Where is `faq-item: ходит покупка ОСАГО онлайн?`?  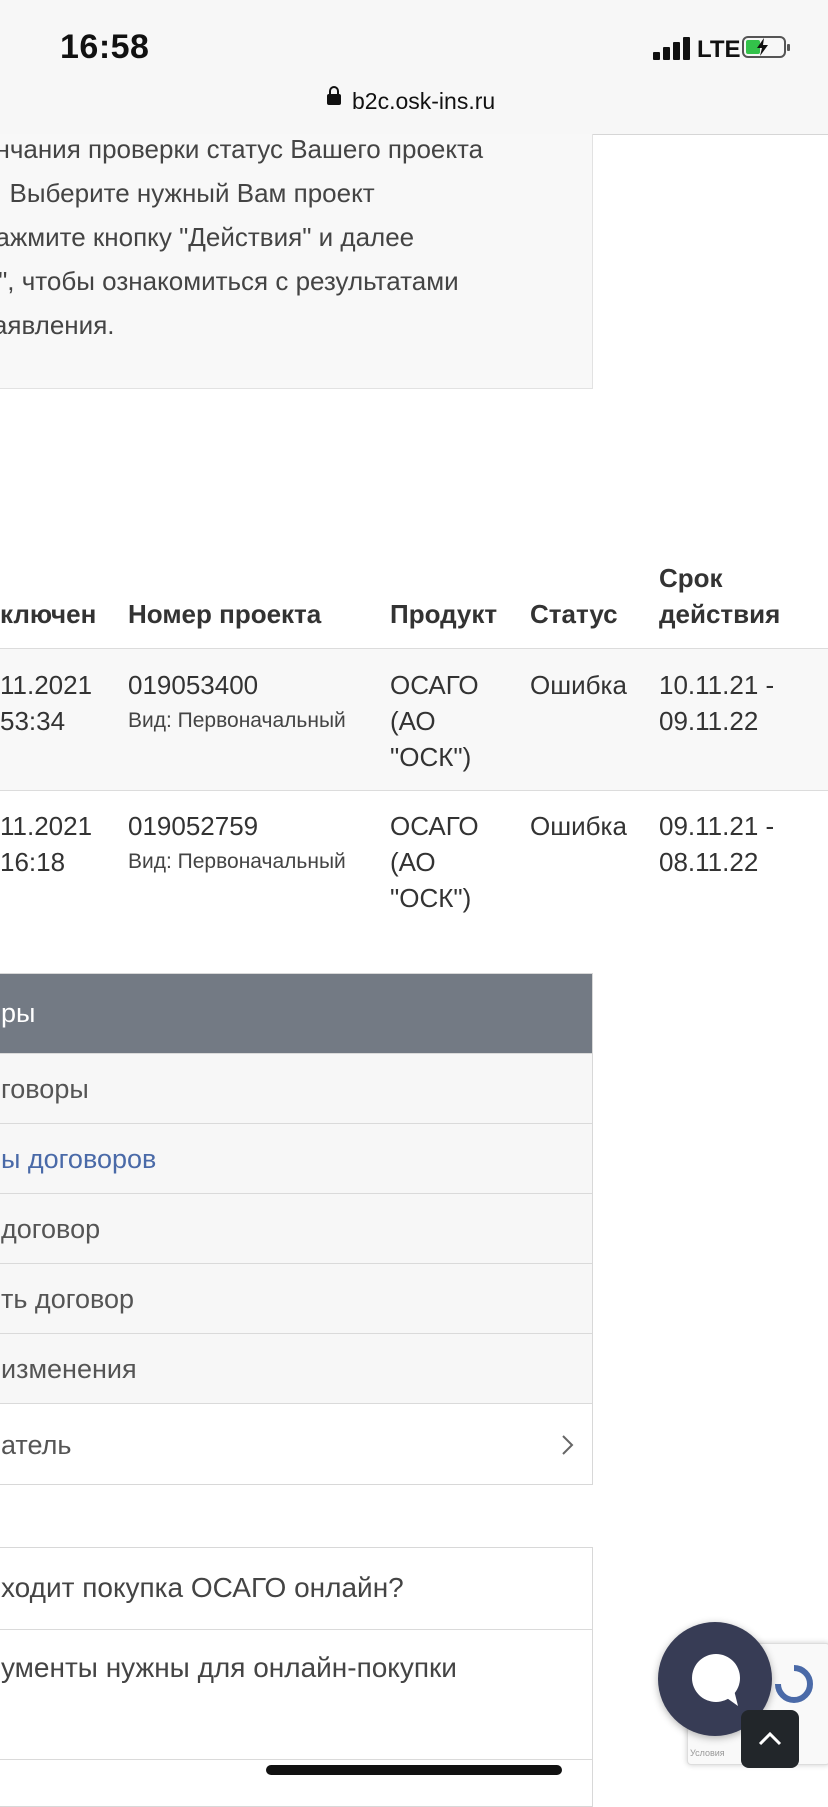
faq-item: ходит покупка ОСАГО онлайн? is located at coordinates (296, 1589).